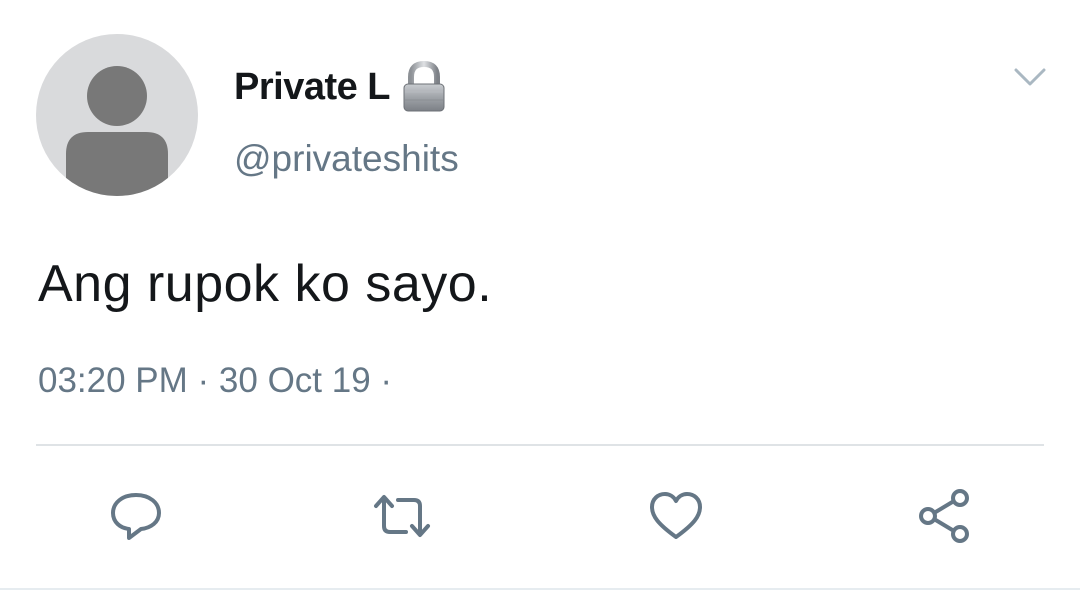 Image resolution: width=1080 pixels, height=606 pixels. I want to click on tweet-timestamp: 03:20 PM · 30 Oct 19 ·, so click(220, 380).